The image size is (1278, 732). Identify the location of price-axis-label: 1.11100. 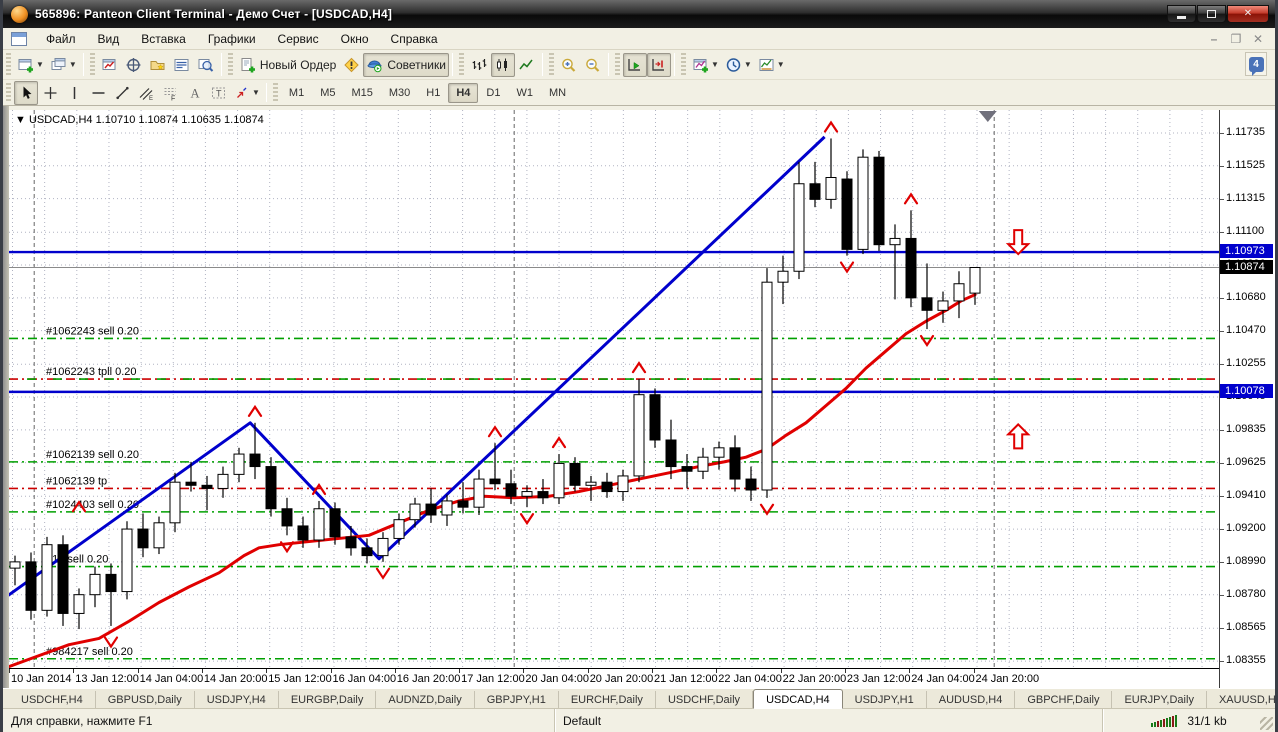
(1245, 231).